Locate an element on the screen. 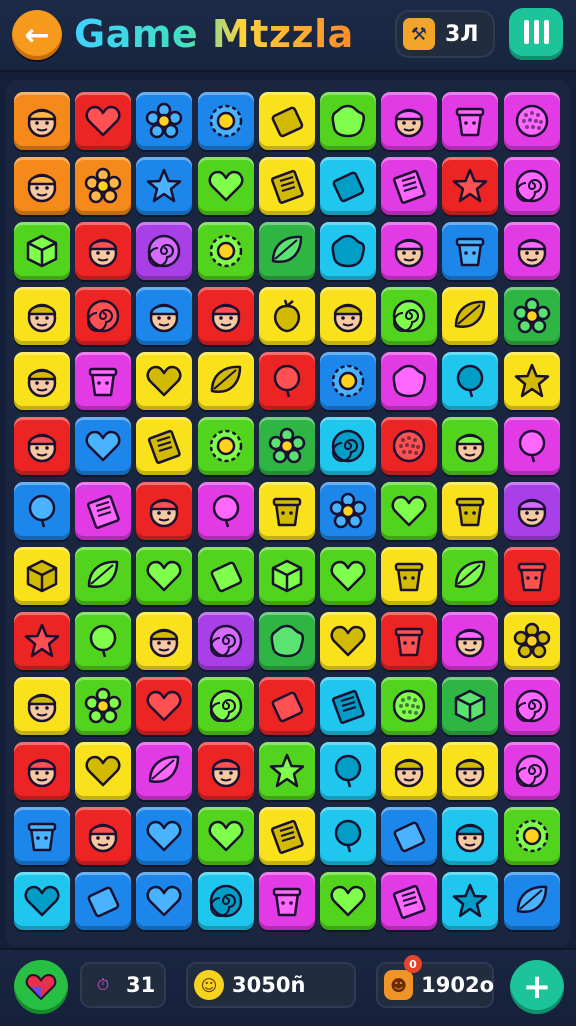 This screenshot has height=1026, width=576. back-button: ← is located at coordinates (37, 35).